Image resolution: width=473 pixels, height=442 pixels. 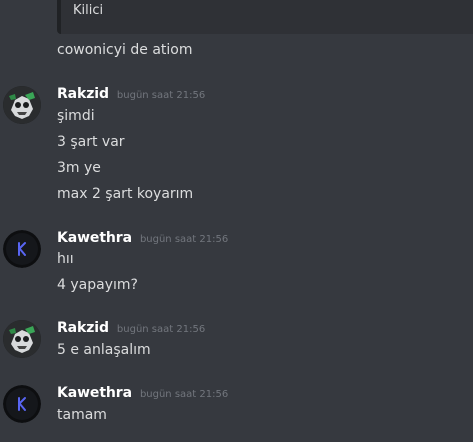 I want to click on message-text: 4 yapayım?, so click(x=97, y=285).